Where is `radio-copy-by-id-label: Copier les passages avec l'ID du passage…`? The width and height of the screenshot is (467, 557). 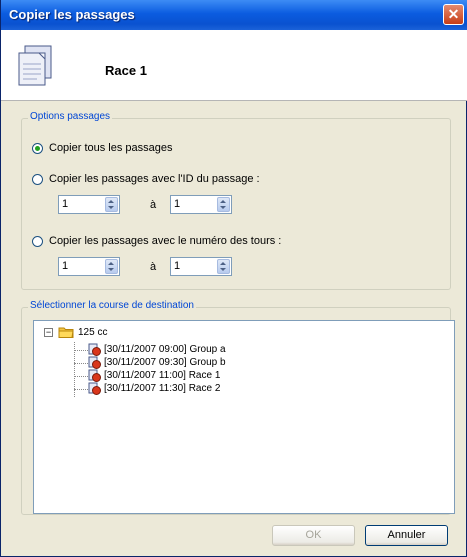 radio-copy-by-id-label: Copier les passages avec l'ID du passage… is located at coordinates (154, 179).